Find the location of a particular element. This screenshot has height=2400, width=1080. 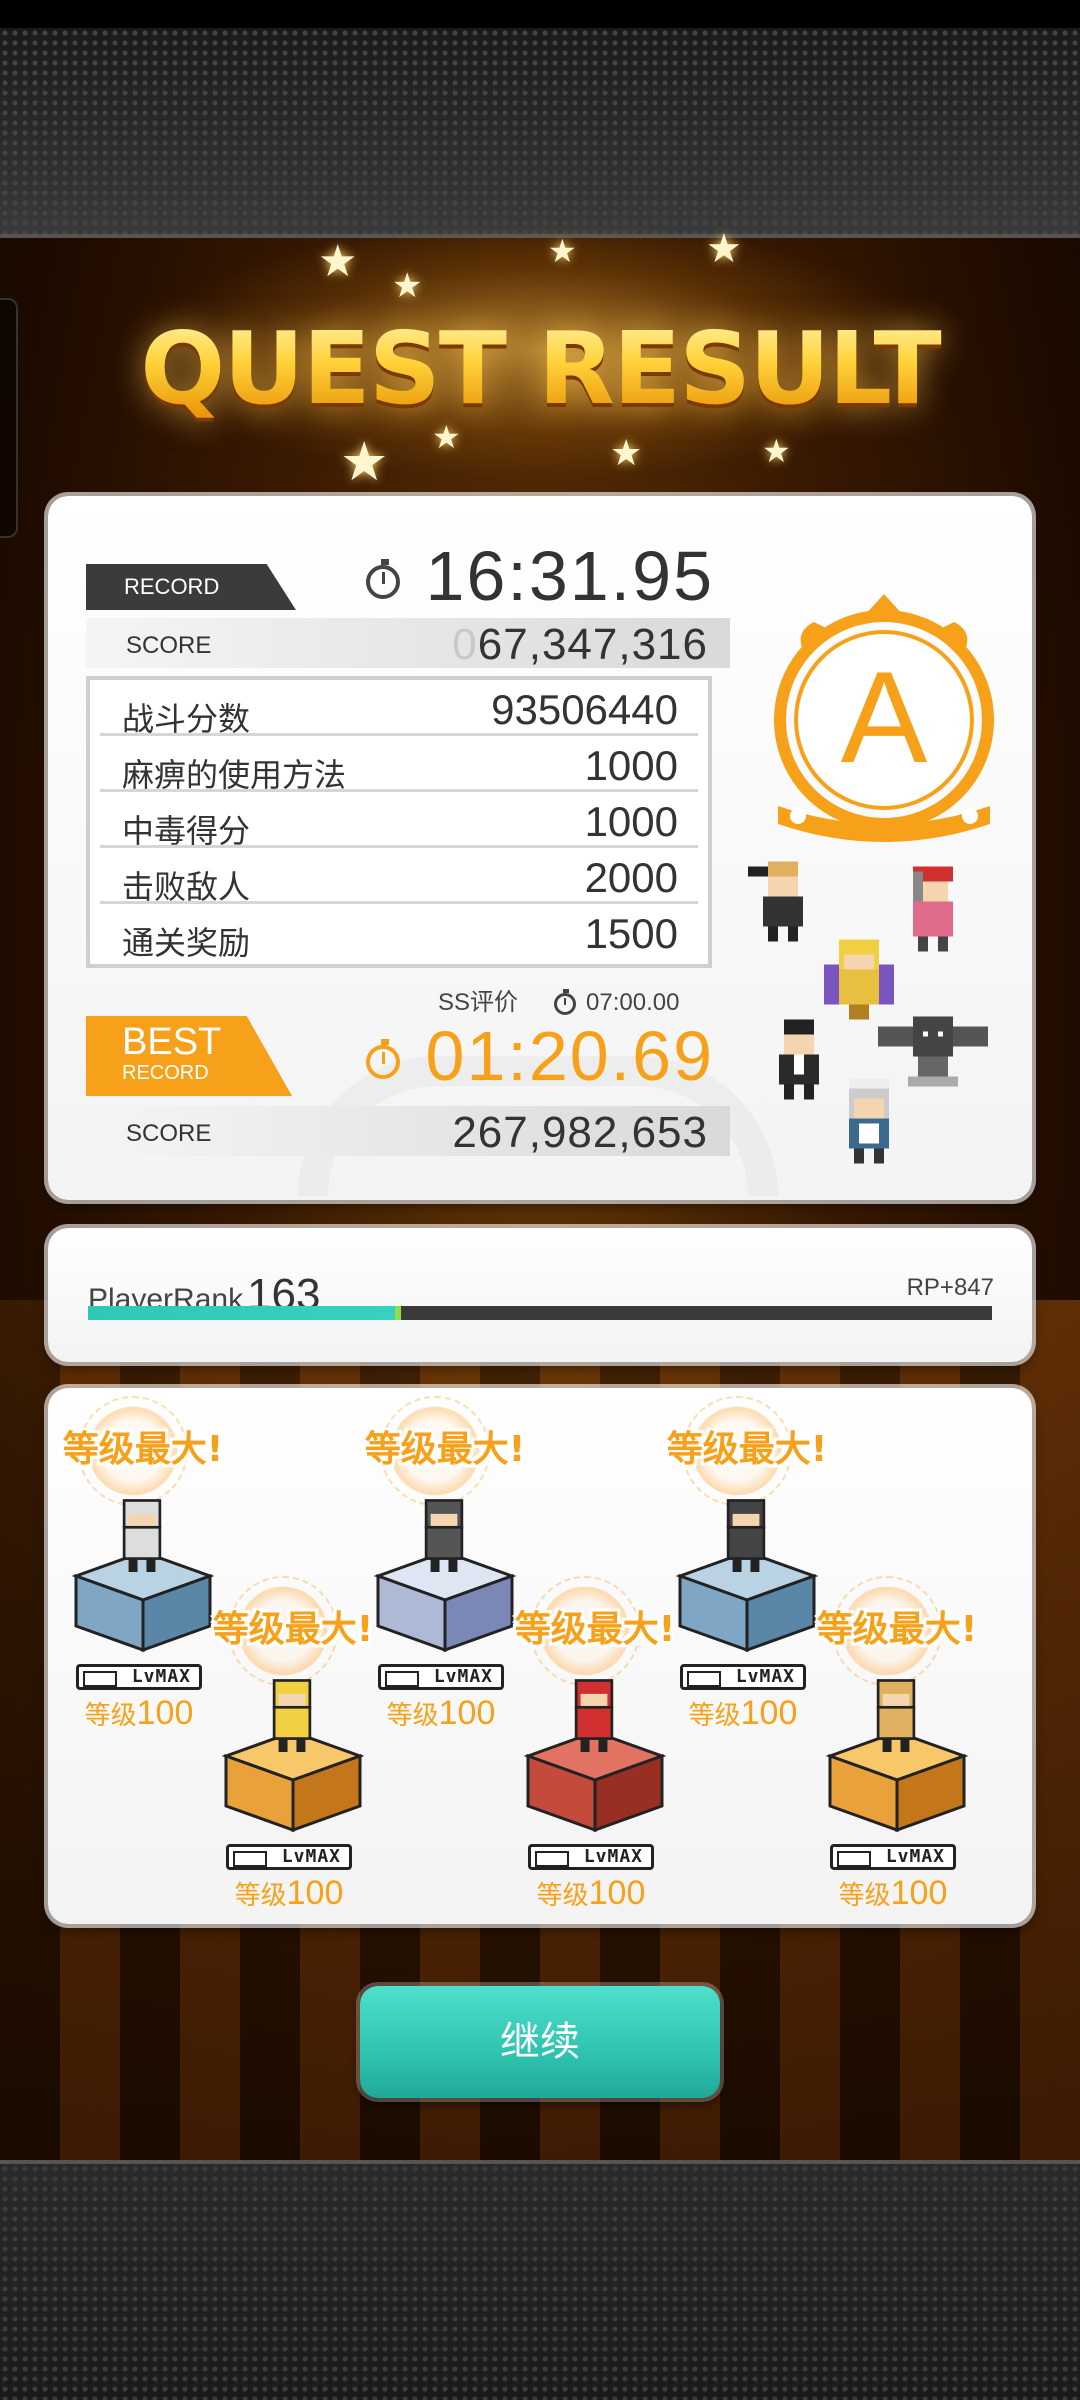

best-time: 01:20.69 is located at coordinates (539, 1056).